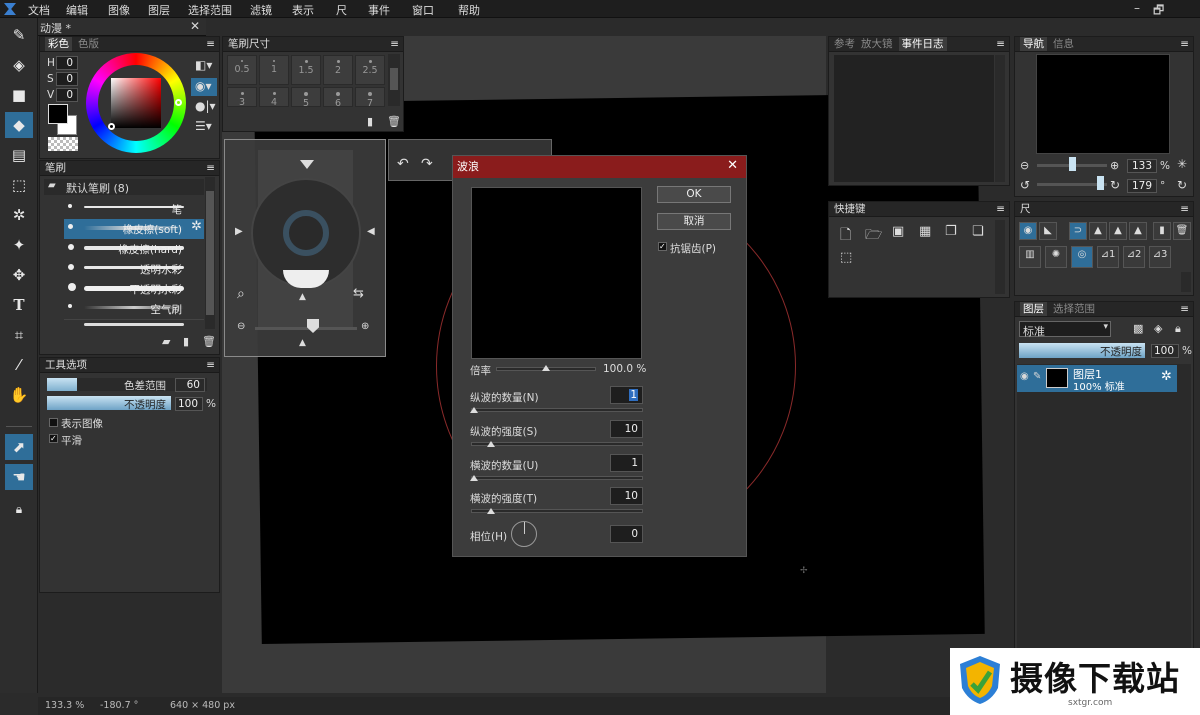 This screenshot has width=1200, height=715. I want to click on scroll-right-icon: ◀, so click(371, 231).